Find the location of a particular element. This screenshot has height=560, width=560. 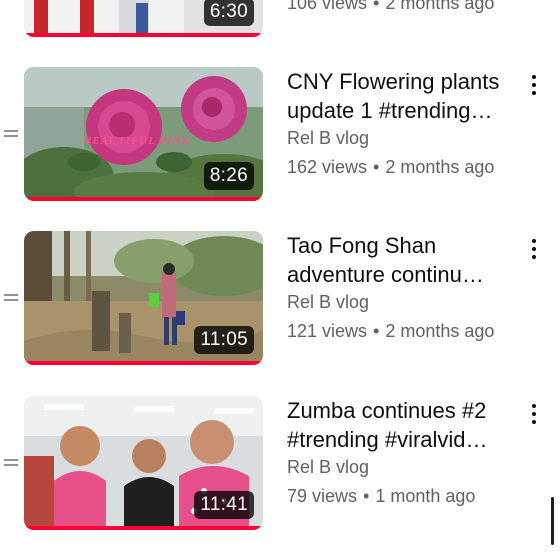

video-thumbnail: BEAUTIFUL PINK 8:26 is located at coordinates (143, 134).